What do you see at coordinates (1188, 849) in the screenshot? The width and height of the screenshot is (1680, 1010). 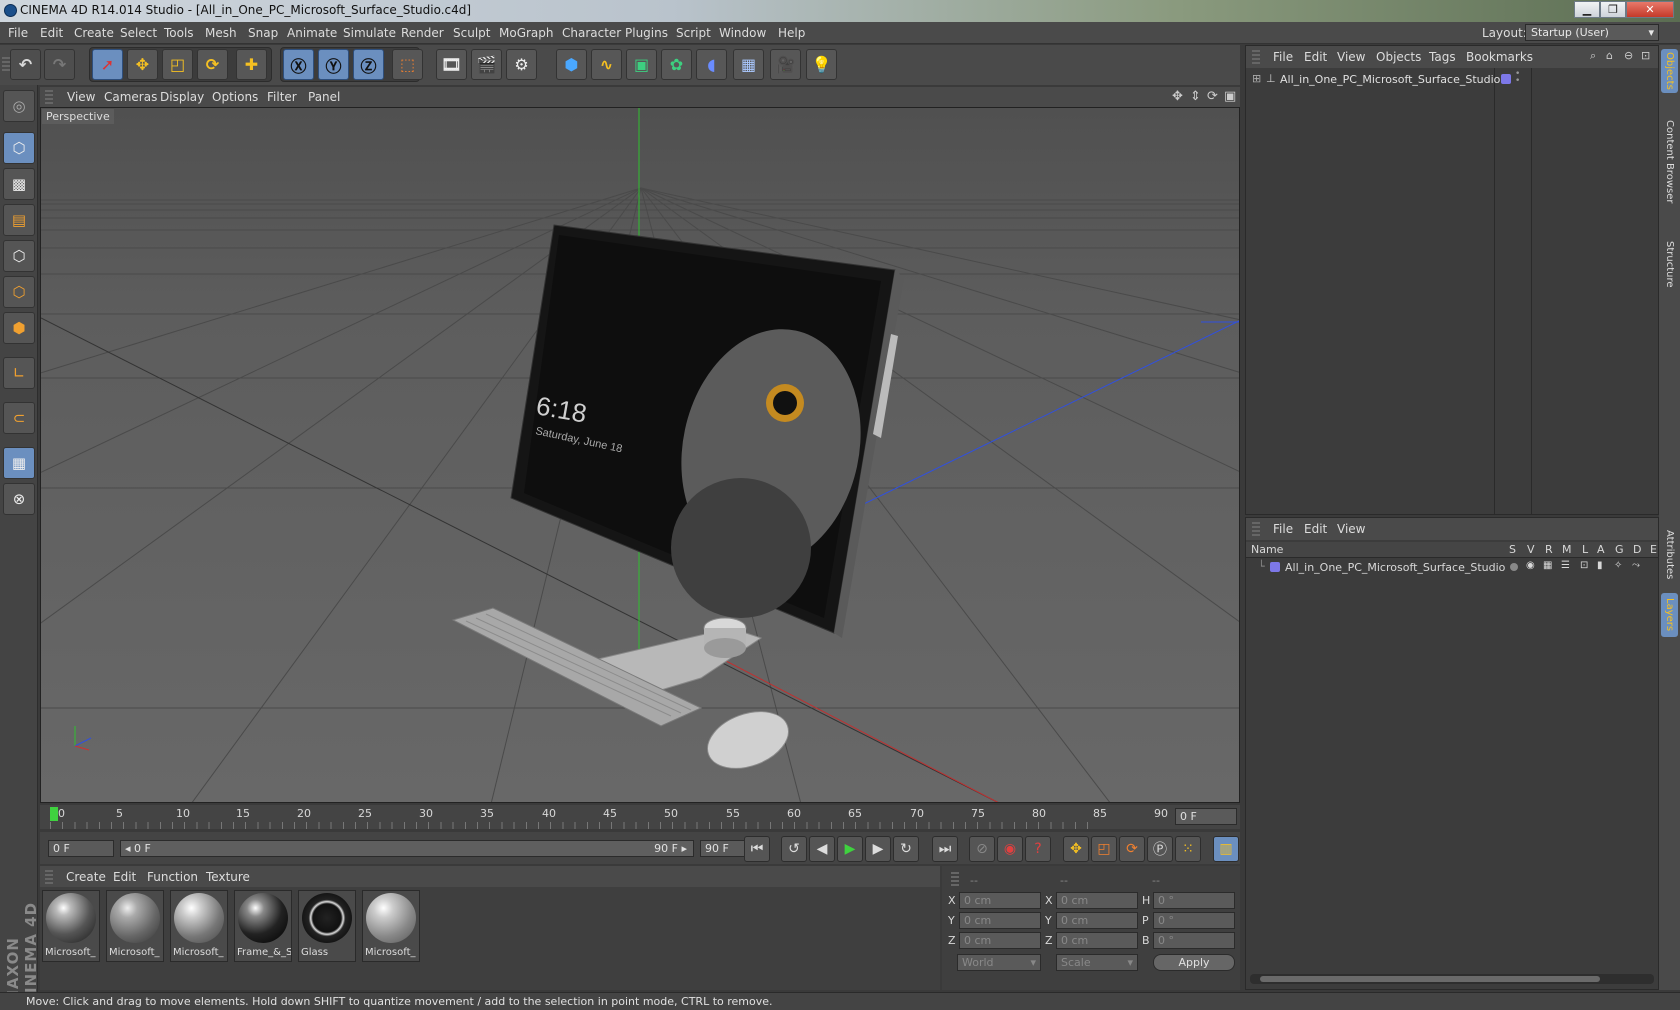 I see `key-pla-icon: ⁙` at bounding box center [1188, 849].